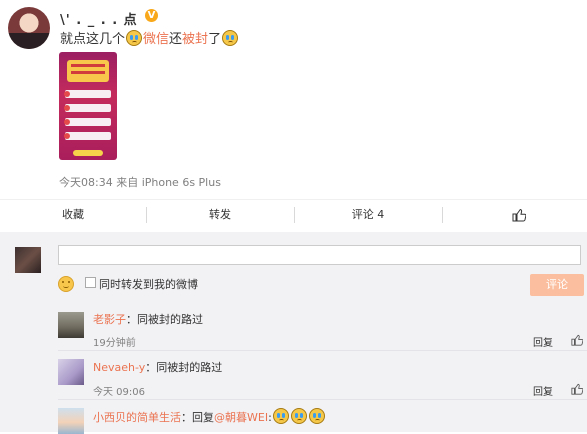 Image resolution: width=587 pixels, height=434 pixels. Describe the element at coordinates (137, 417) in the screenshot. I see `commenter-name: 小西贝的简单生活` at that location.